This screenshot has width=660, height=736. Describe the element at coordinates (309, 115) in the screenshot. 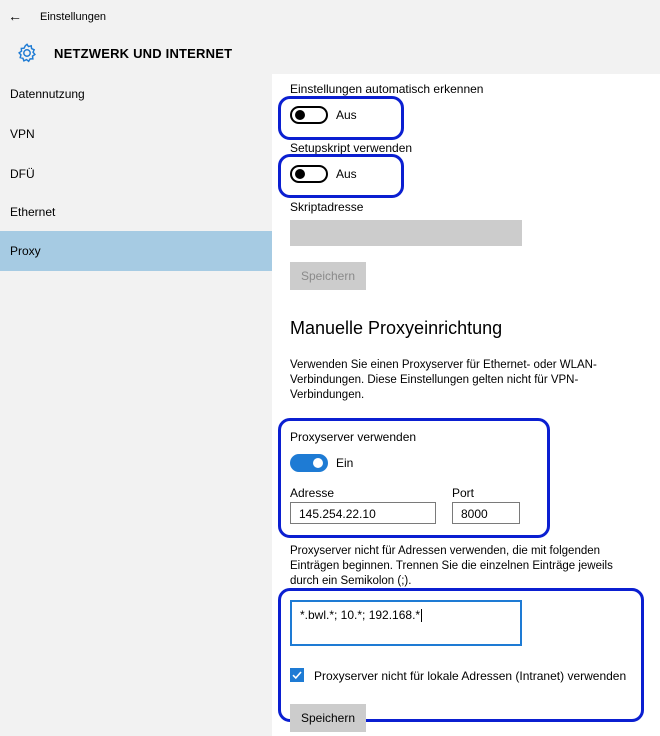

I see `auto-detect-toggle` at that location.